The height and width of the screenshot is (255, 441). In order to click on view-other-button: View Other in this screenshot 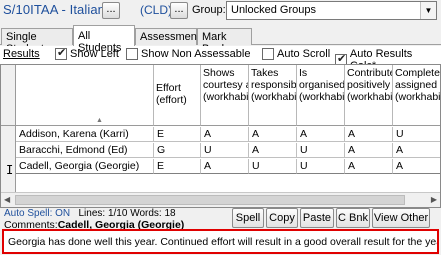, I will do `click(401, 218)`.